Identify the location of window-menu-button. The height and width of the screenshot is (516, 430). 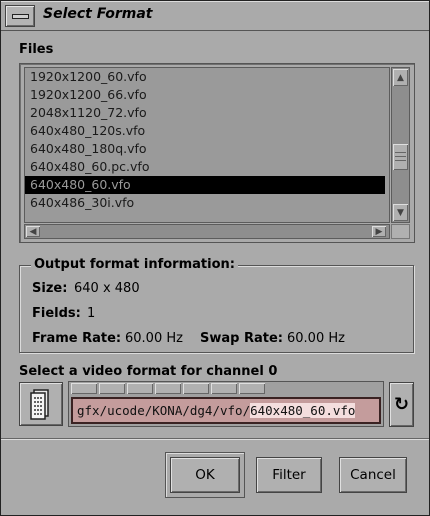
(20, 16).